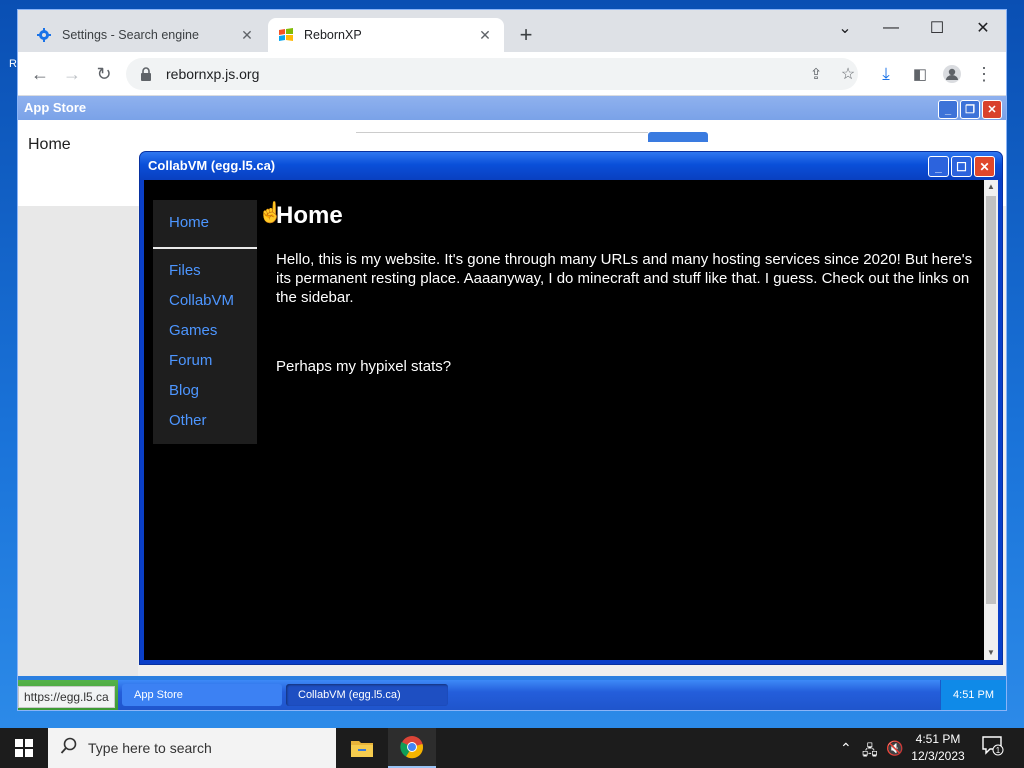 The height and width of the screenshot is (768, 1024). What do you see at coordinates (848, 74) in the screenshot?
I see `bookmark-star-icon: ☆` at bounding box center [848, 74].